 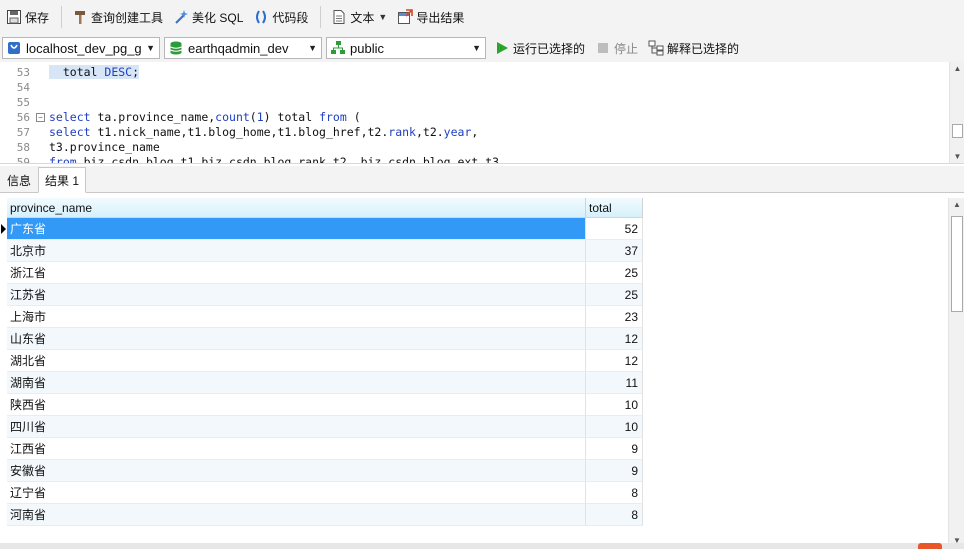 What do you see at coordinates (956, 112) in the screenshot?
I see `editor-scrollbar: ▲ ▼` at bounding box center [956, 112].